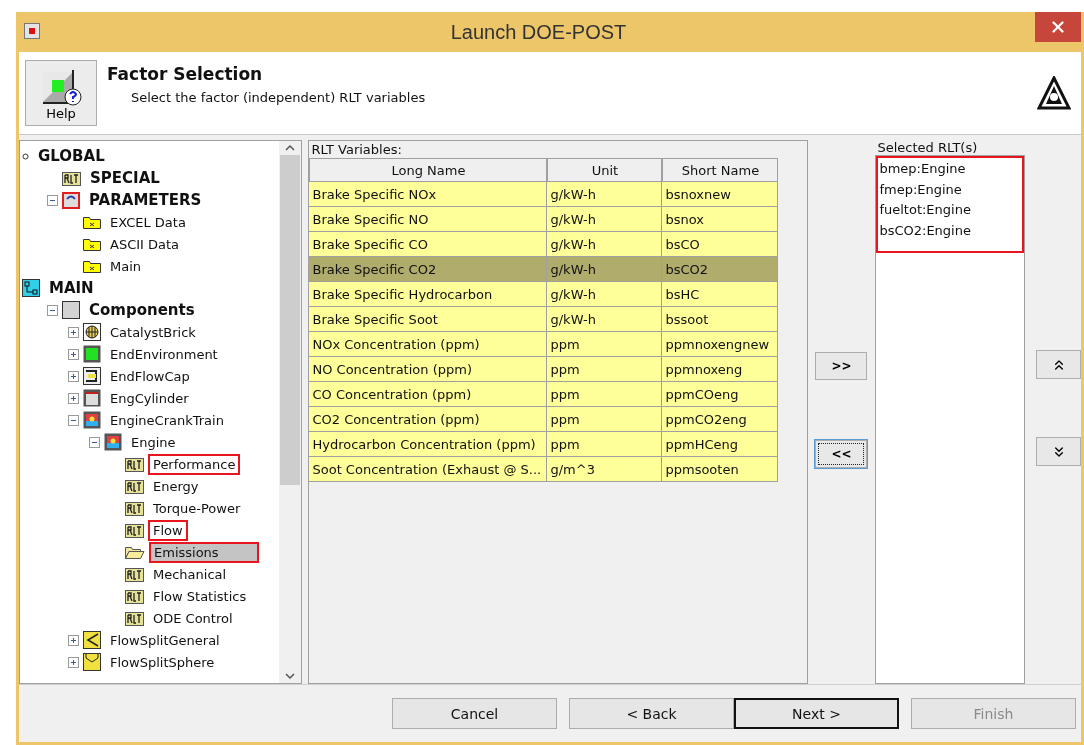  What do you see at coordinates (720, 170) in the screenshot?
I see `column-header: Short Name` at bounding box center [720, 170].